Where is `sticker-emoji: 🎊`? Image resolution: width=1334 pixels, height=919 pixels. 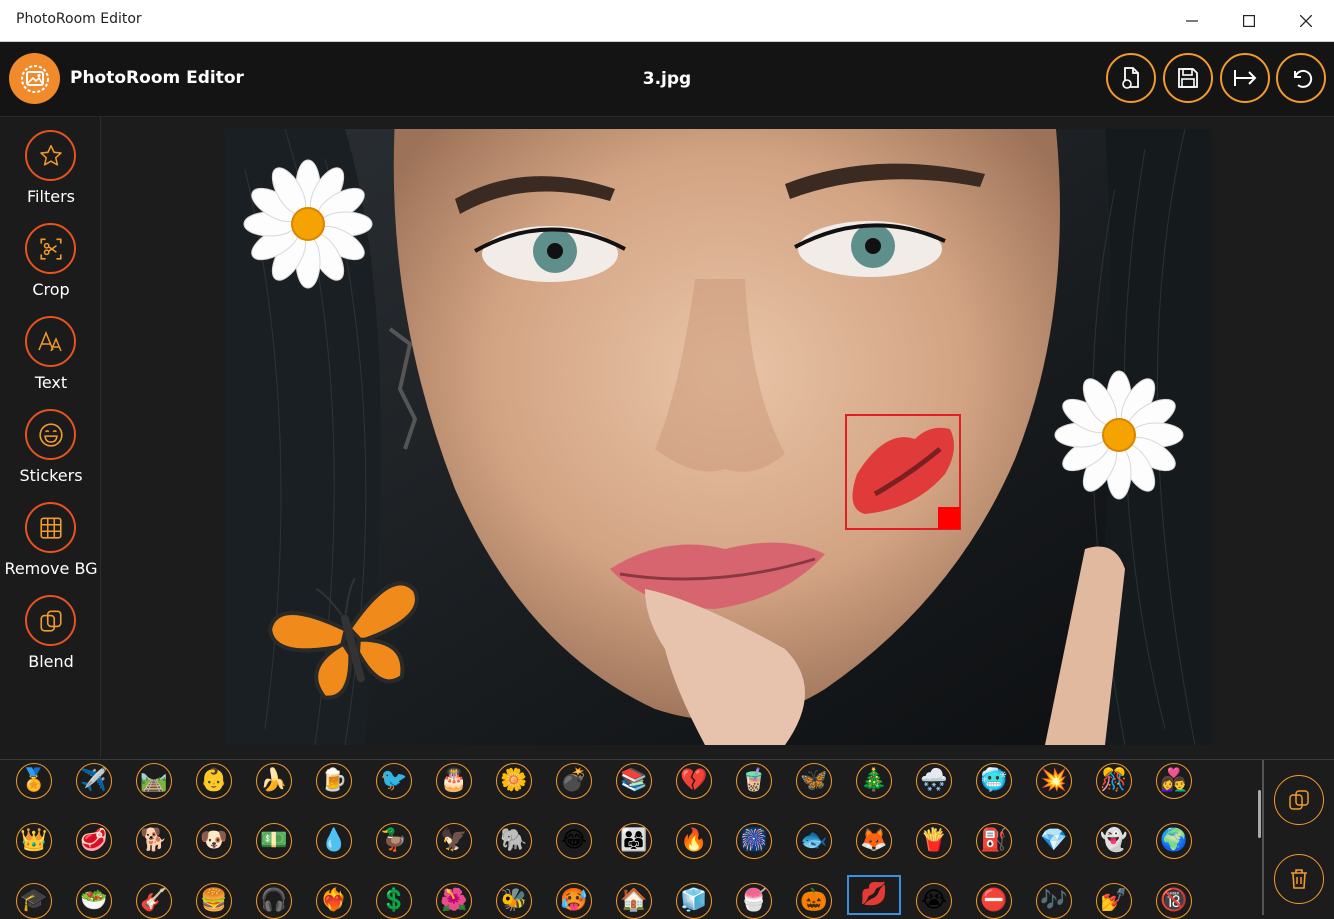
sticker-emoji: 🎊 is located at coordinates (1114, 780).